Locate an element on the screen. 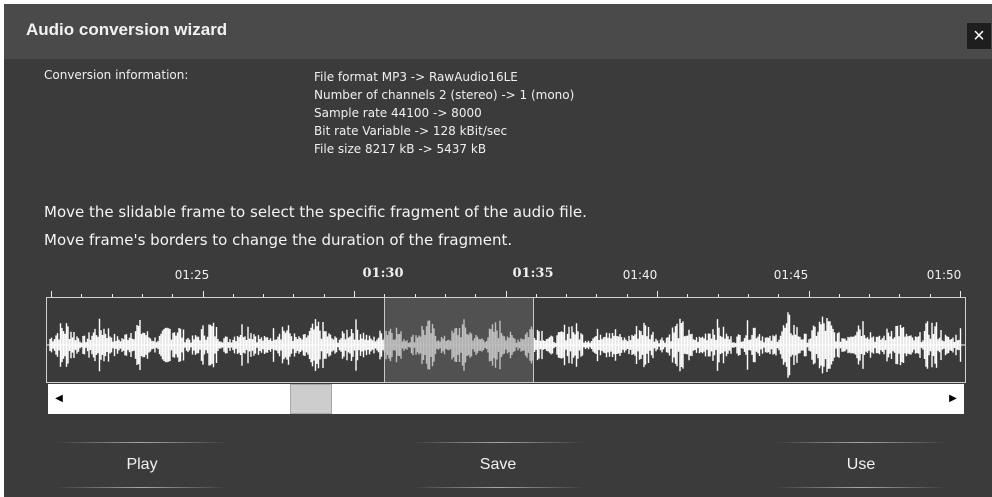  timeline-ruler: 01:25 01:30 01:35 01:40 01:45 01:50 is located at coordinates (506, 280).